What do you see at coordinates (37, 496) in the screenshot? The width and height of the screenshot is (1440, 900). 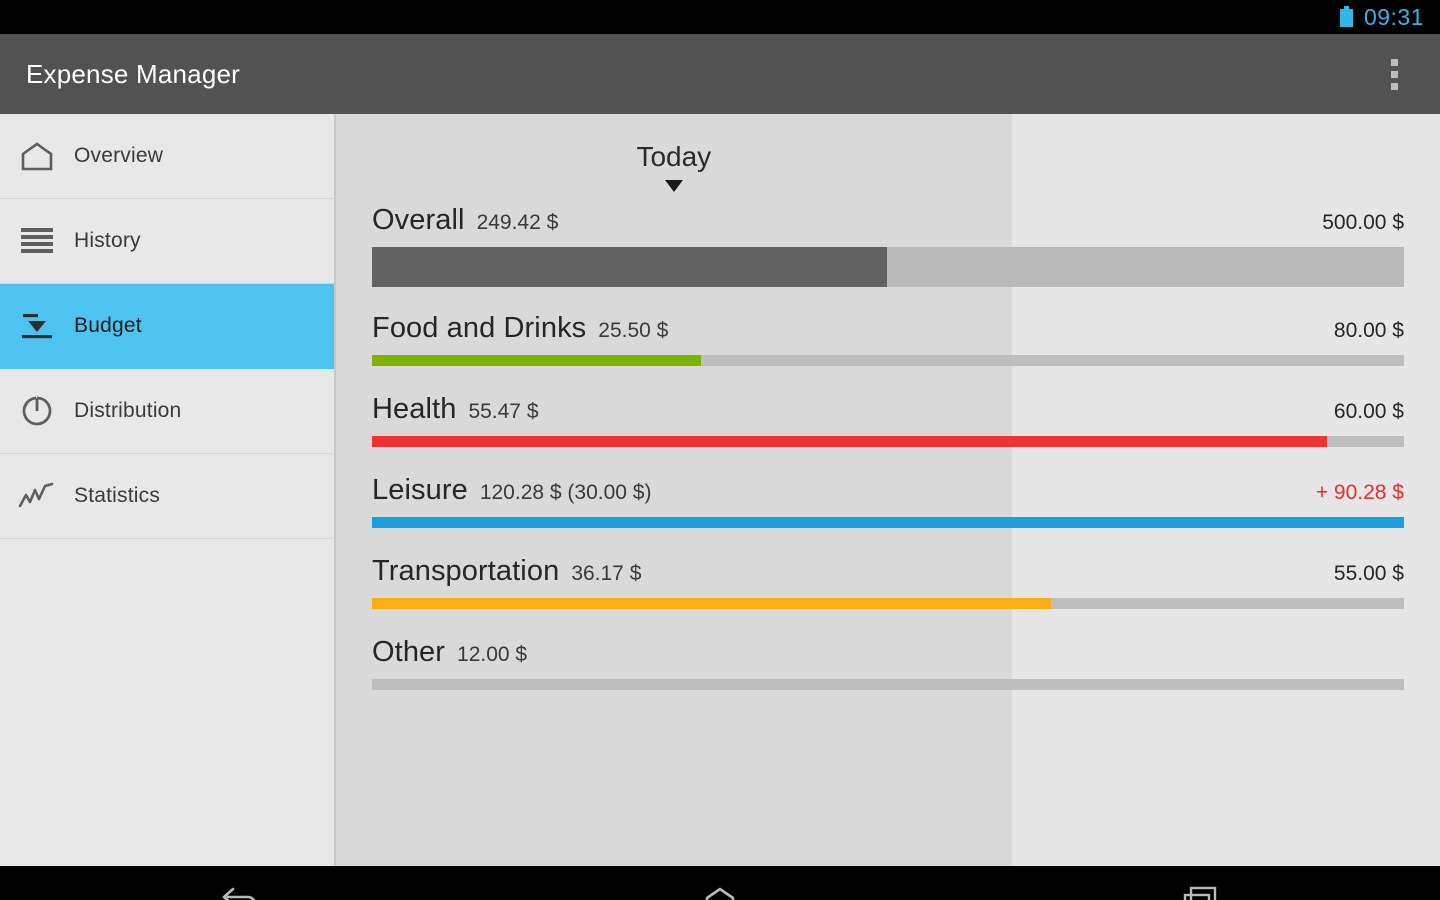 I see `line-chart-icon` at bounding box center [37, 496].